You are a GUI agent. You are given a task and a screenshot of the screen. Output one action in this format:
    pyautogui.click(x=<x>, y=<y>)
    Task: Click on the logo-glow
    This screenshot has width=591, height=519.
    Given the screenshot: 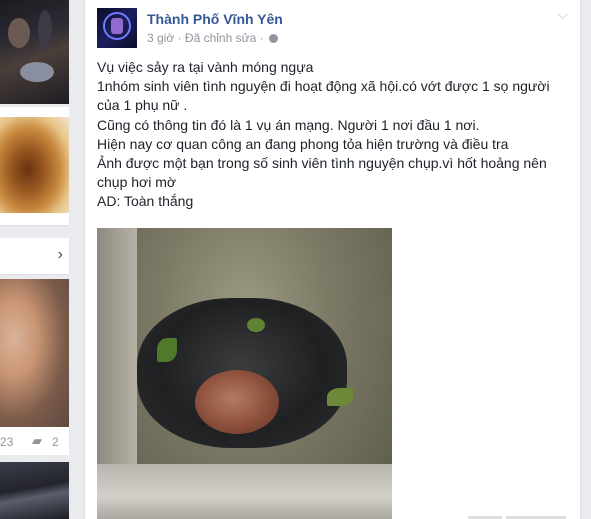 What is the action you would take?
    pyautogui.click(x=117, y=26)
    